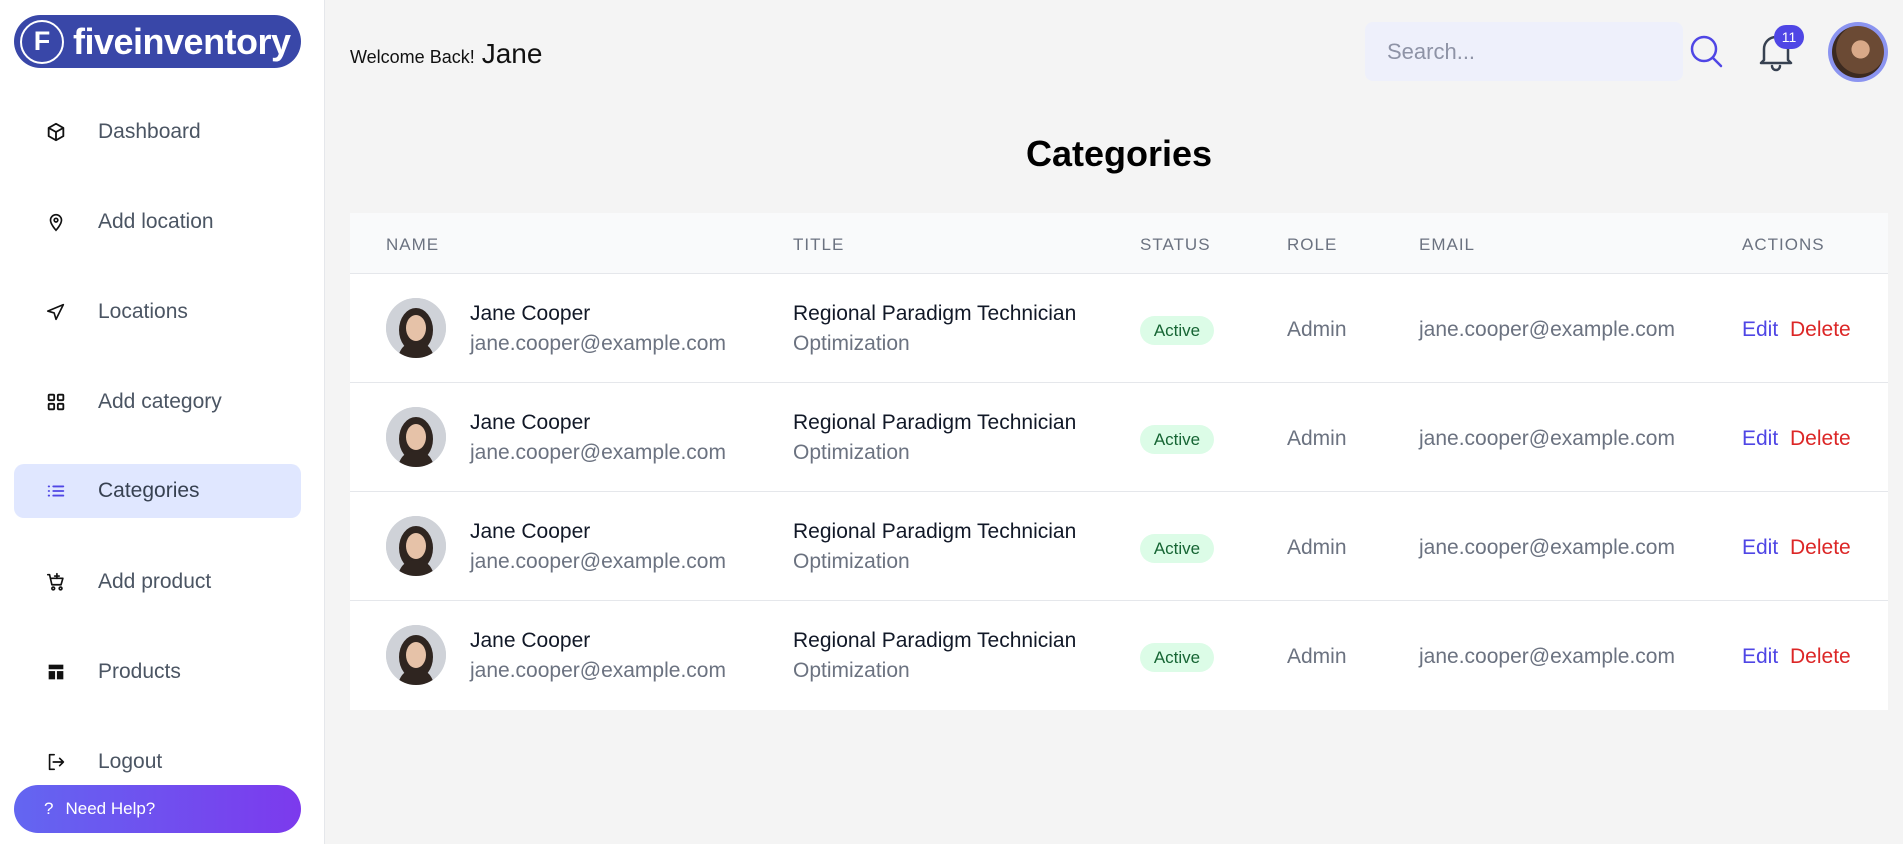 This screenshot has width=1903, height=844. I want to click on cube-icon, so click(56, 132).